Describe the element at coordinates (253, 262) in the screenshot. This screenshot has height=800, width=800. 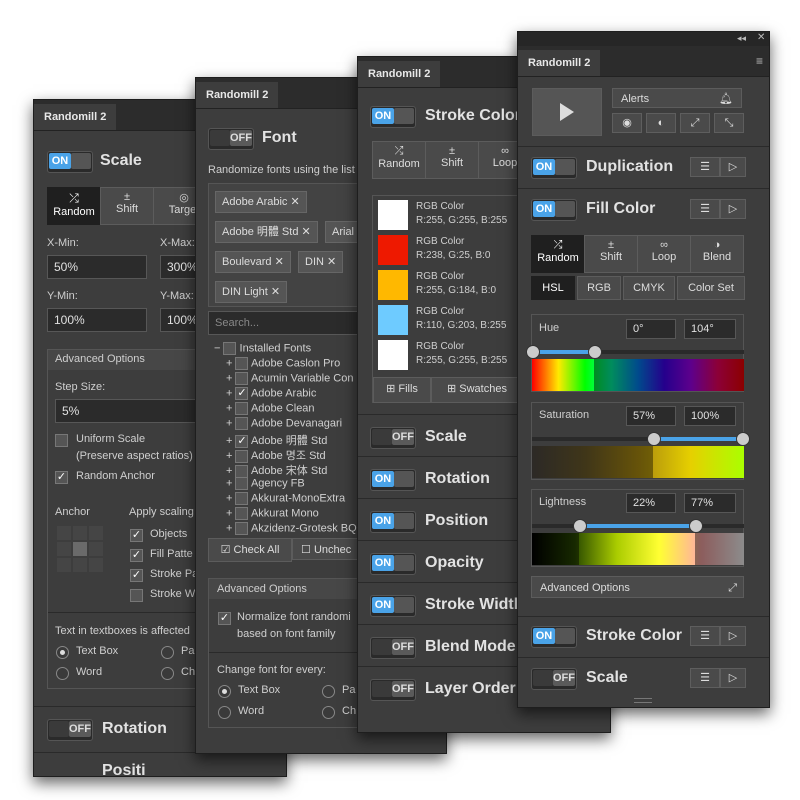
I see `font-chip: Boulevard ✕` at that location.